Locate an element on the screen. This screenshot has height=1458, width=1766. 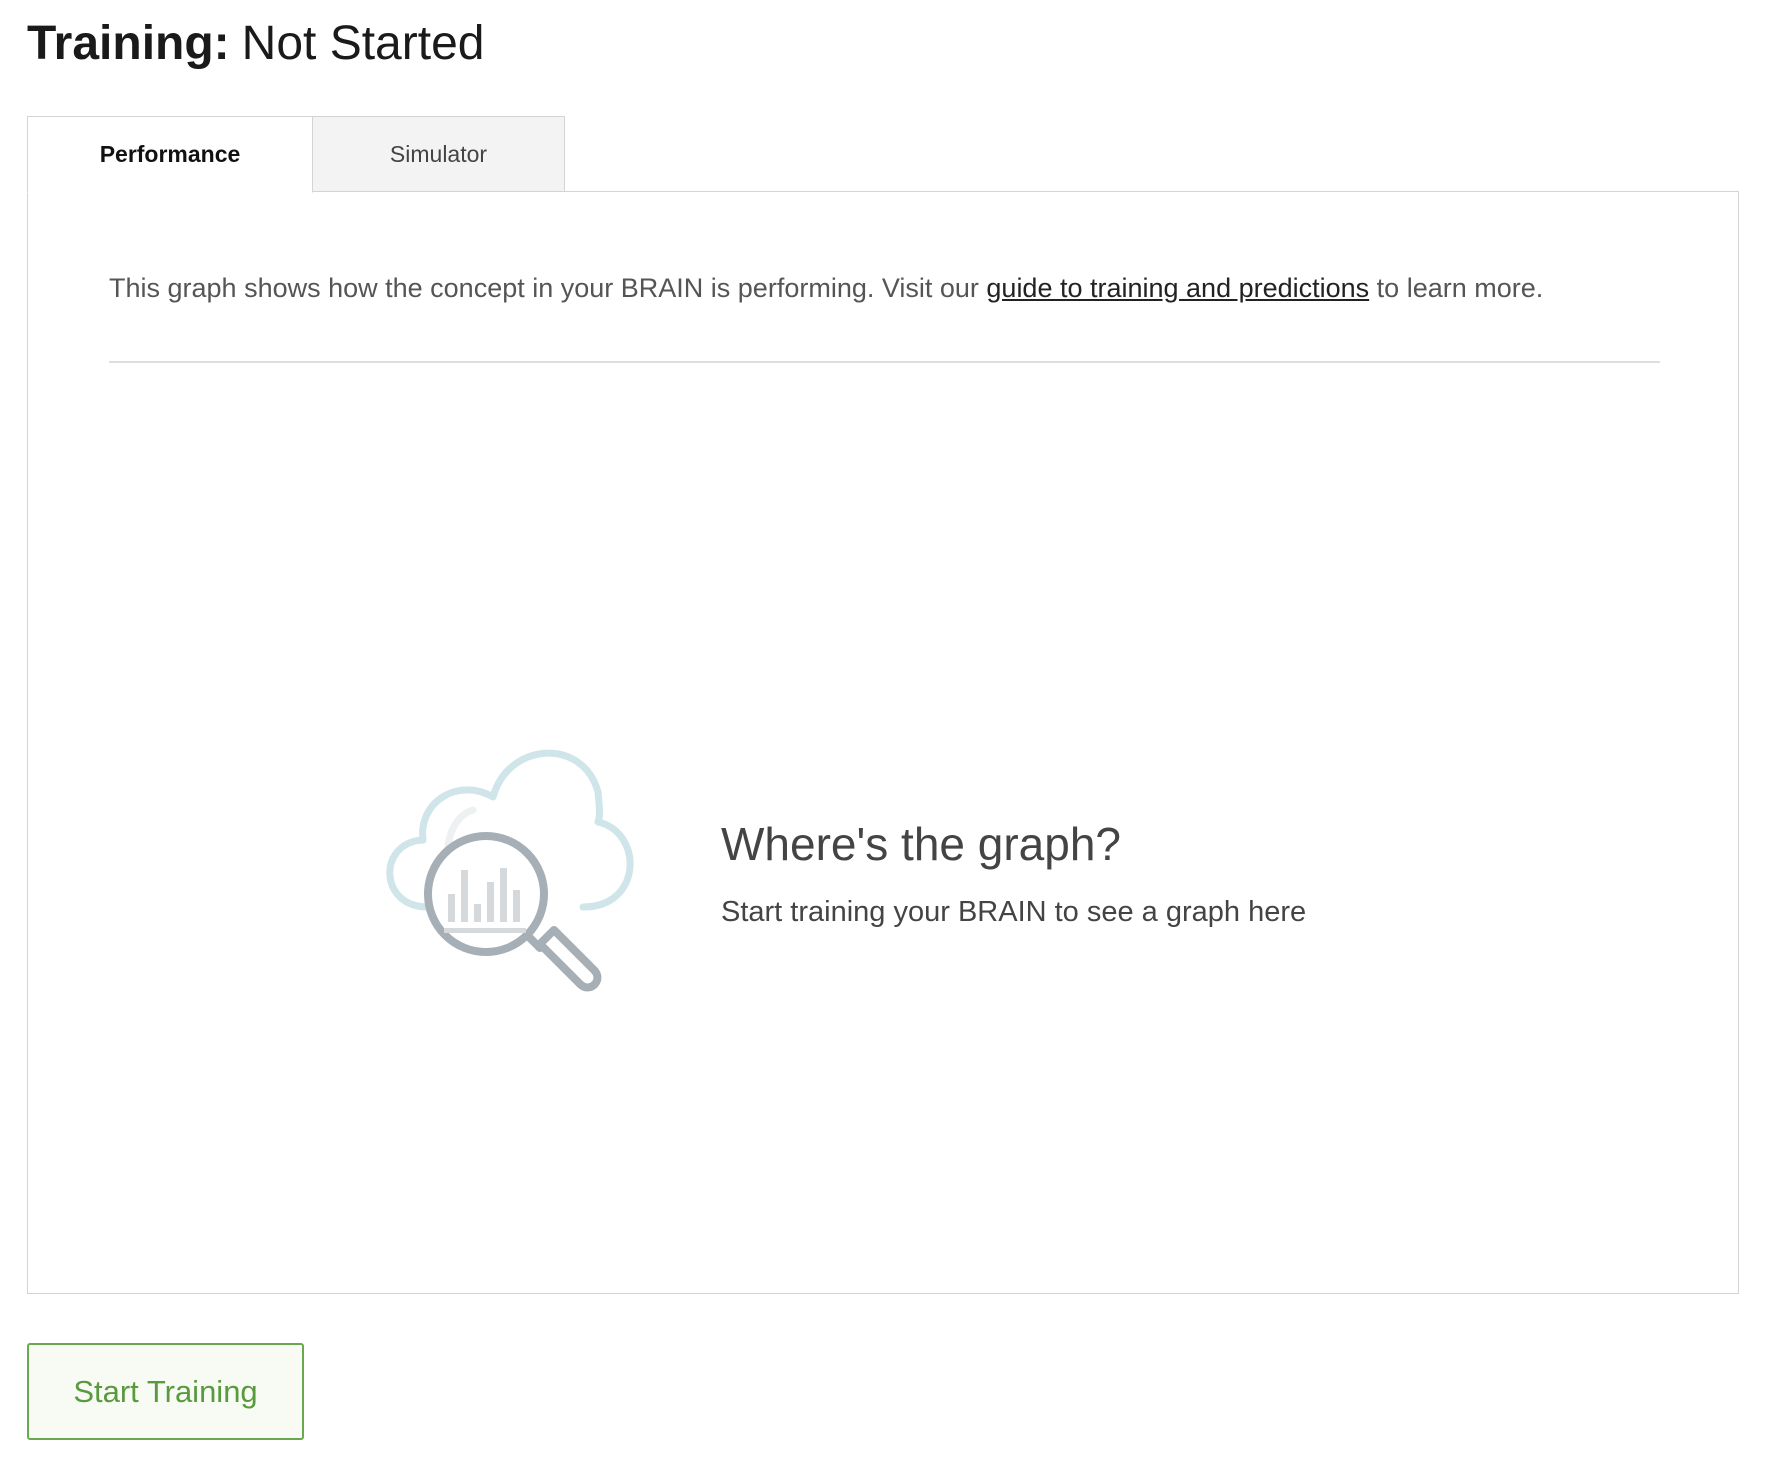
divider is located at coordinates (884, 362).